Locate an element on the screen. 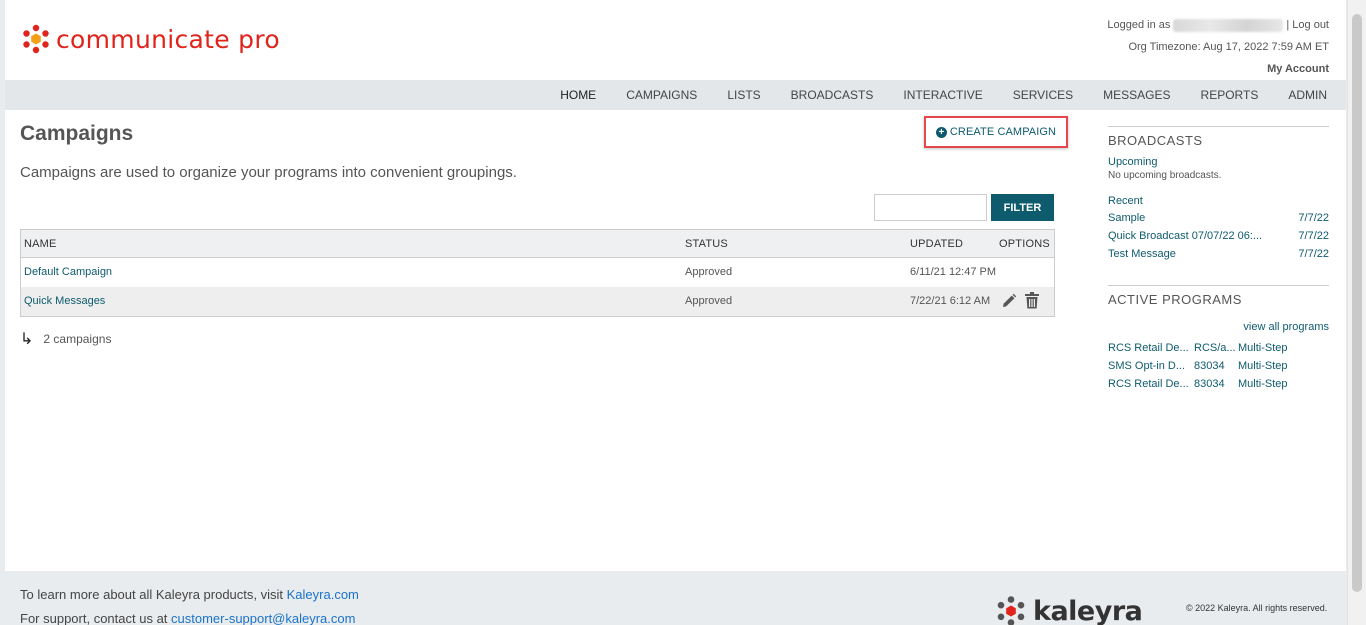  communicate-pro-logo-icon is located at coordinates (36, 39).